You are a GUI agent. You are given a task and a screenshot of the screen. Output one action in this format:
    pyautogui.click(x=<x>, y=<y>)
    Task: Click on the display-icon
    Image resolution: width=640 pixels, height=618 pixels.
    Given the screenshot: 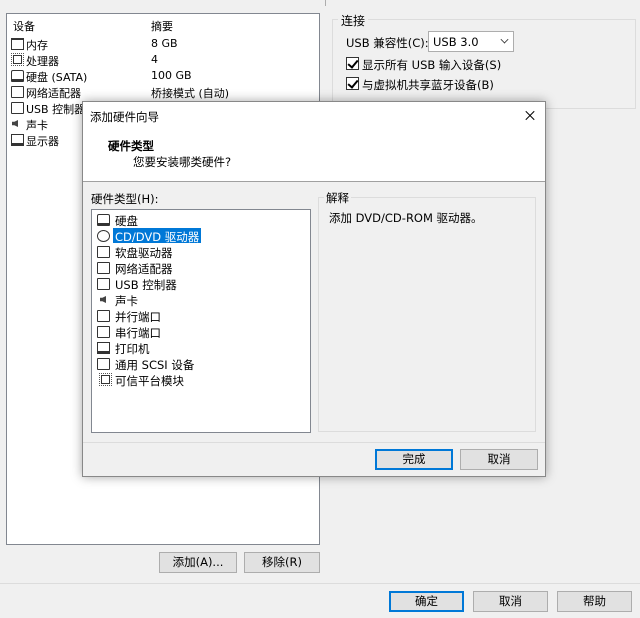 What is the action you would take?
    pyautogui.click(x=17, y=140)
    